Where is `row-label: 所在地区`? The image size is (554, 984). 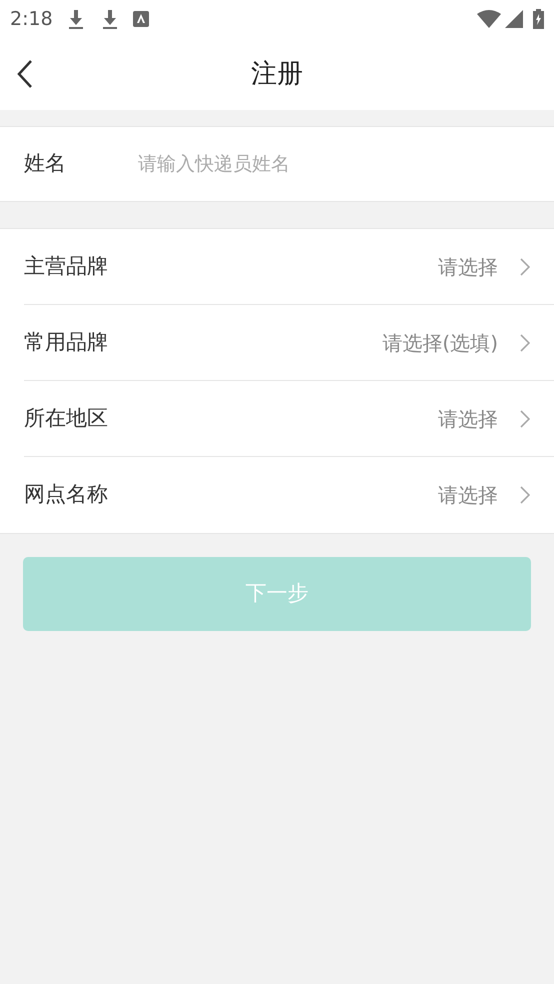
row-label: 所在地区 is located at coordinates (66, 418).